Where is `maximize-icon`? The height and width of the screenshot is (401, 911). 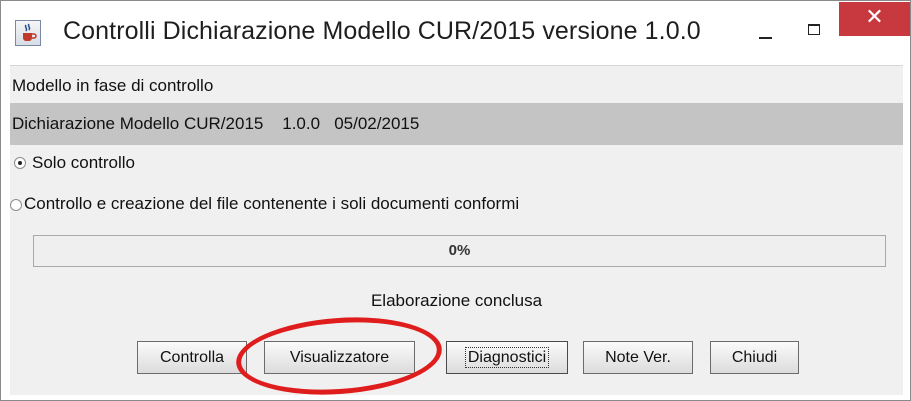
maximize-icon is located at coordinates (814, 26).